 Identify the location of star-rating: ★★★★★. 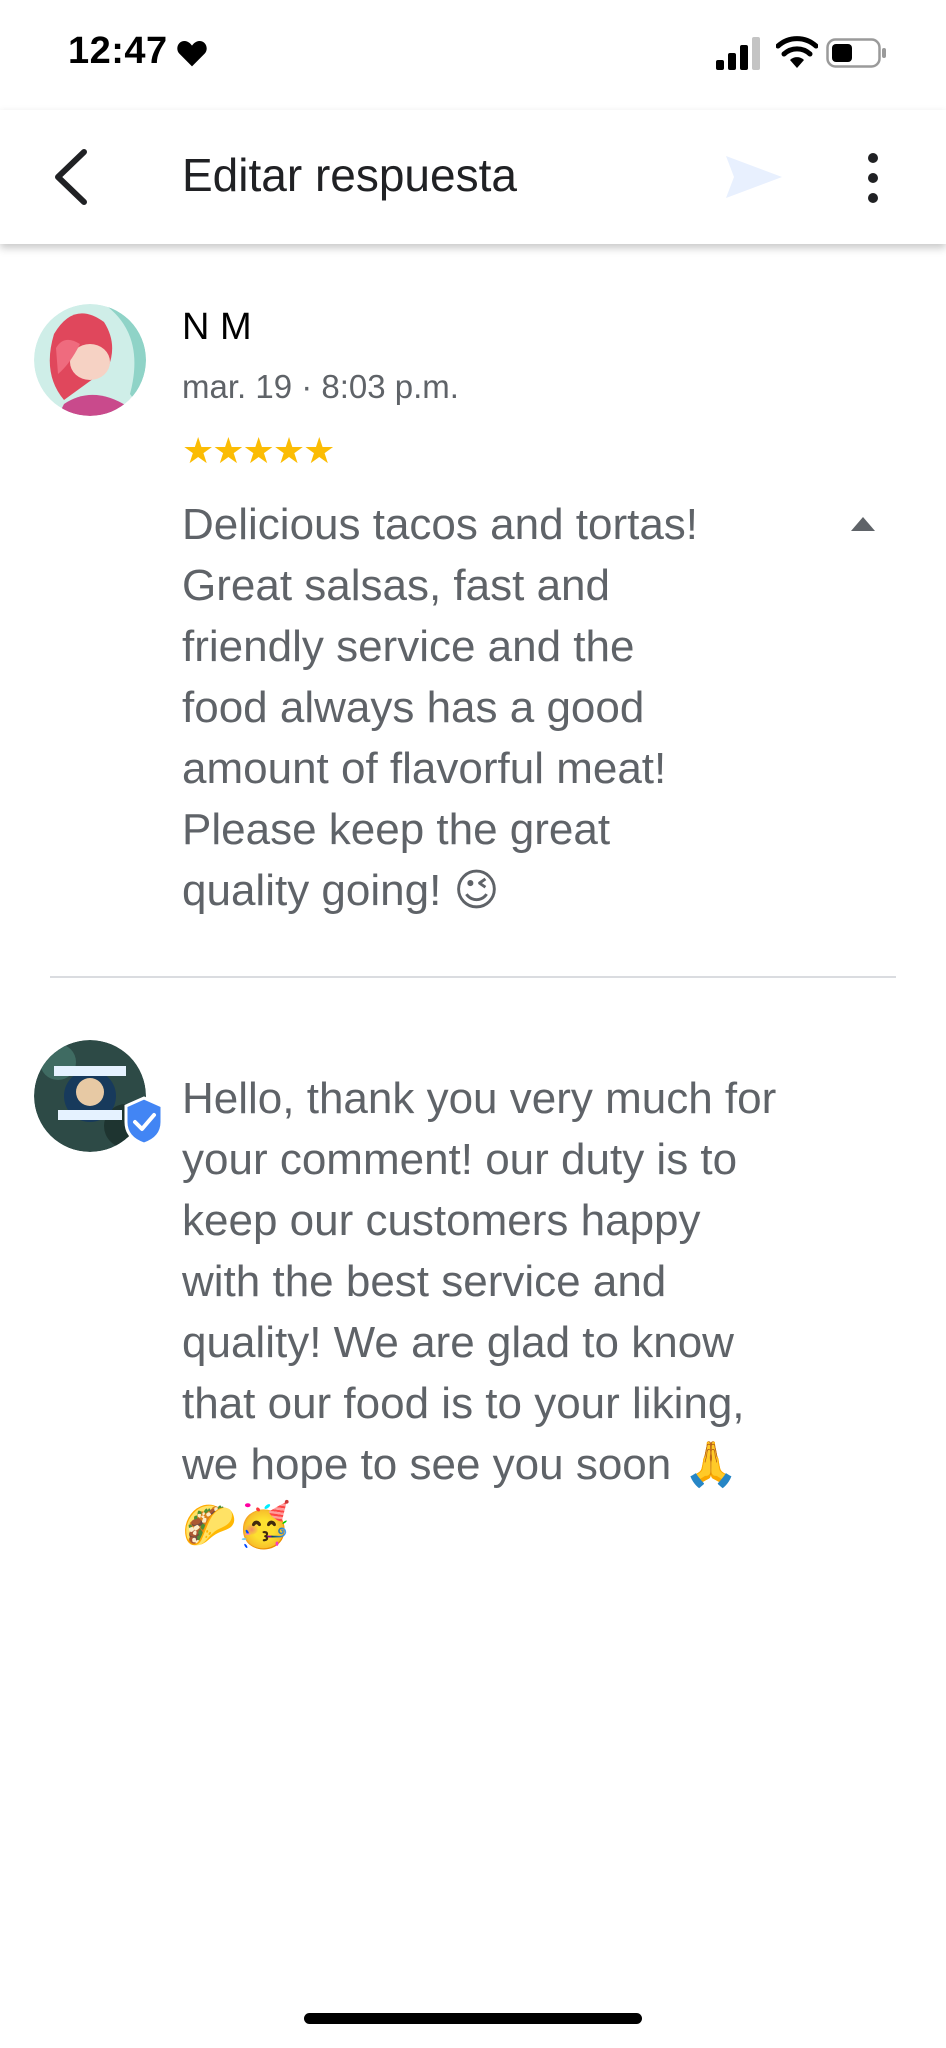
(258, 450).